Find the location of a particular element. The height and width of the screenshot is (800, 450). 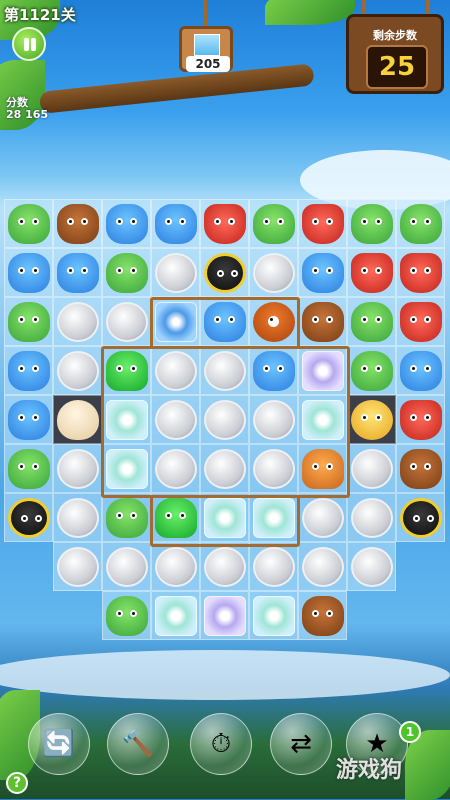

fox-piece is located at coordinates (421, 322).